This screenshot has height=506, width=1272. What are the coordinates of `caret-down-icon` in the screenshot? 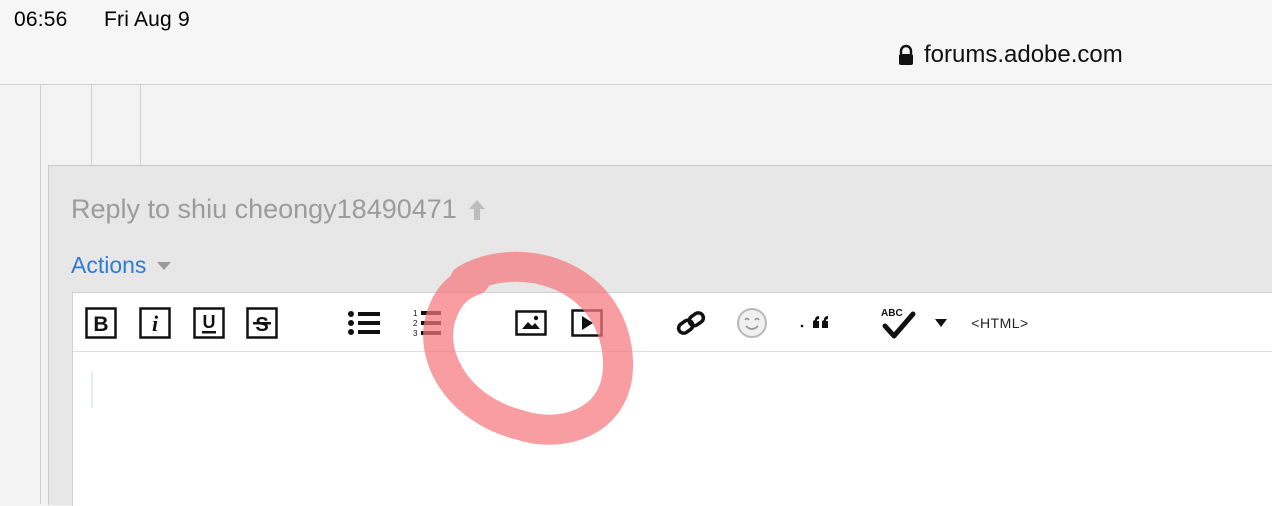 It's located at (164, 265).